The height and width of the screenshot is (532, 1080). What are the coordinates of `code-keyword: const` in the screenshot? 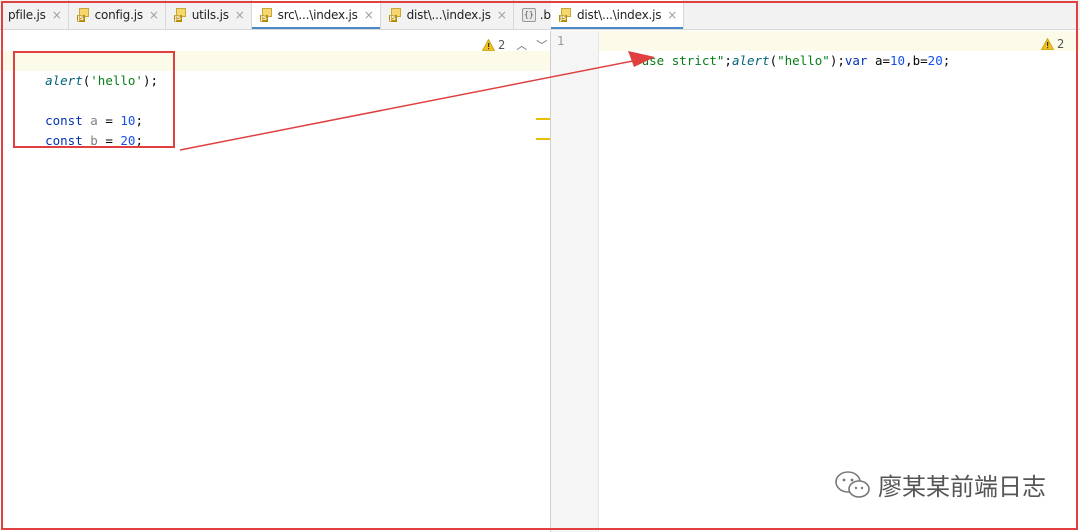 It's located at (64, 140).